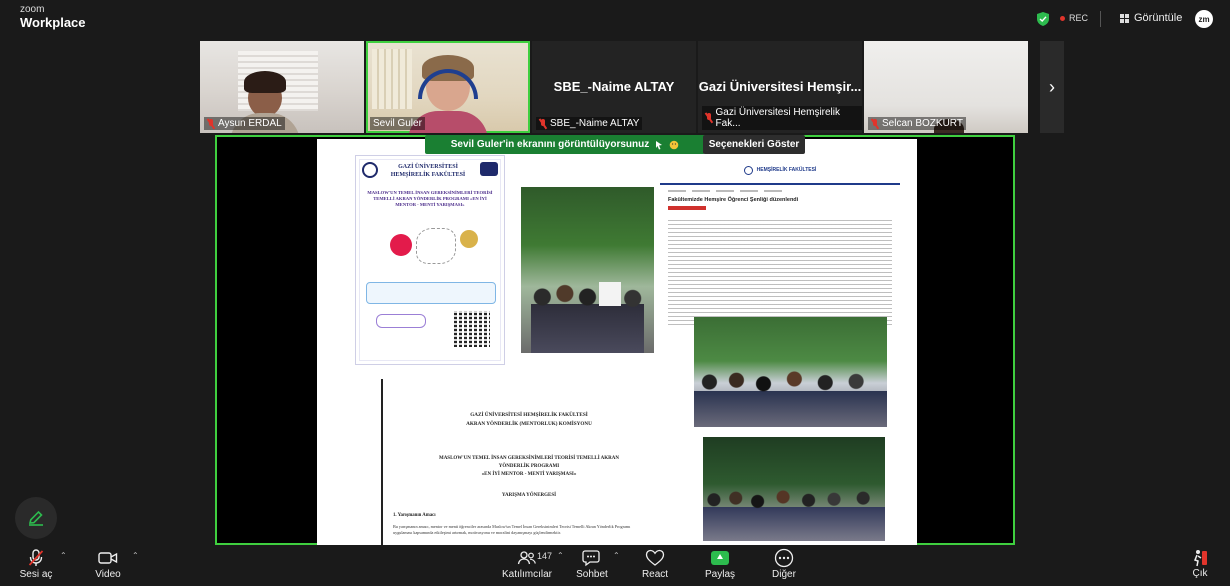  Describe the element at coordinates (63, 555) in the screenshot. I see `audio-options-caret-icon: ⌃` at that location.